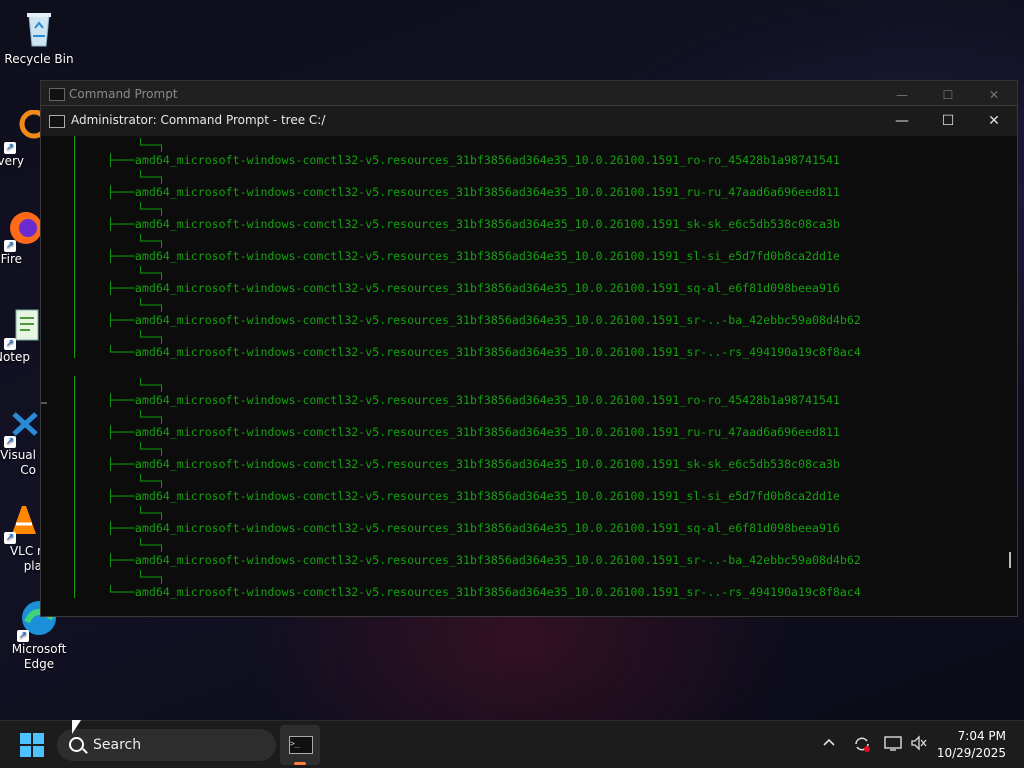 This screenshot has width=1024, height=768. Describe the element at coordinates (512, 744) in the screenshot. I see `taskbar: Search >_ 7:04 PM 10/29/2025` at that location.